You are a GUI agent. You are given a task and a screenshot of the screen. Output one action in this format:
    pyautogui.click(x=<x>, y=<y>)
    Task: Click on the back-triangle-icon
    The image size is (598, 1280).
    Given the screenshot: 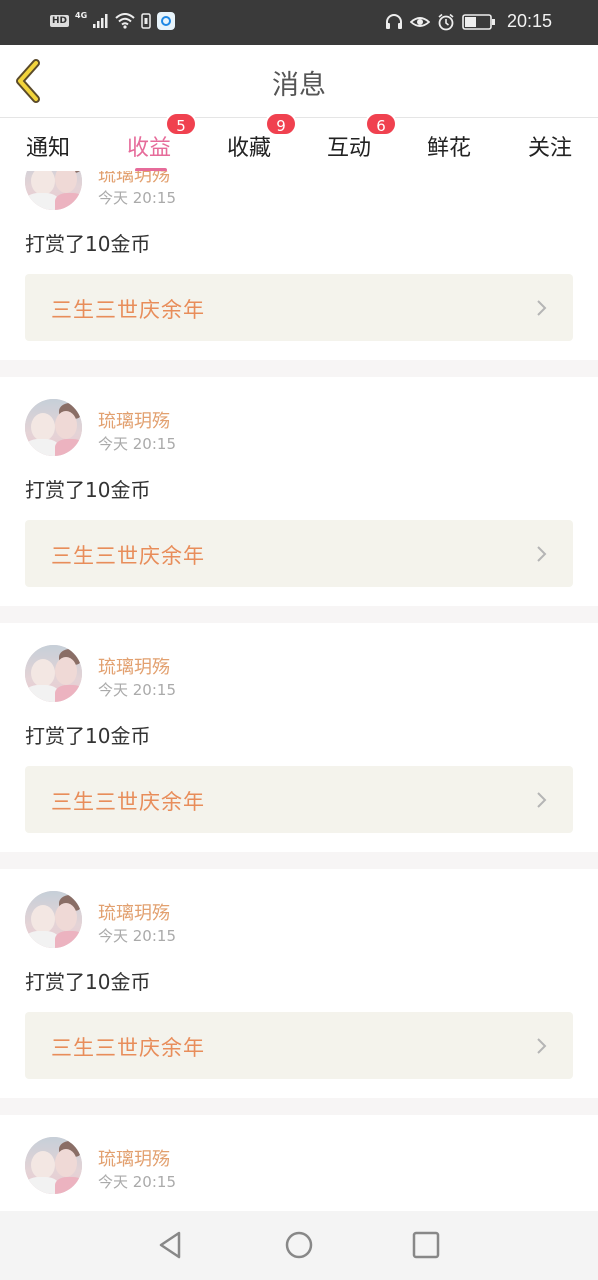 What is the action you would take?
    pyautogui.click(x=171, y=1245)
    